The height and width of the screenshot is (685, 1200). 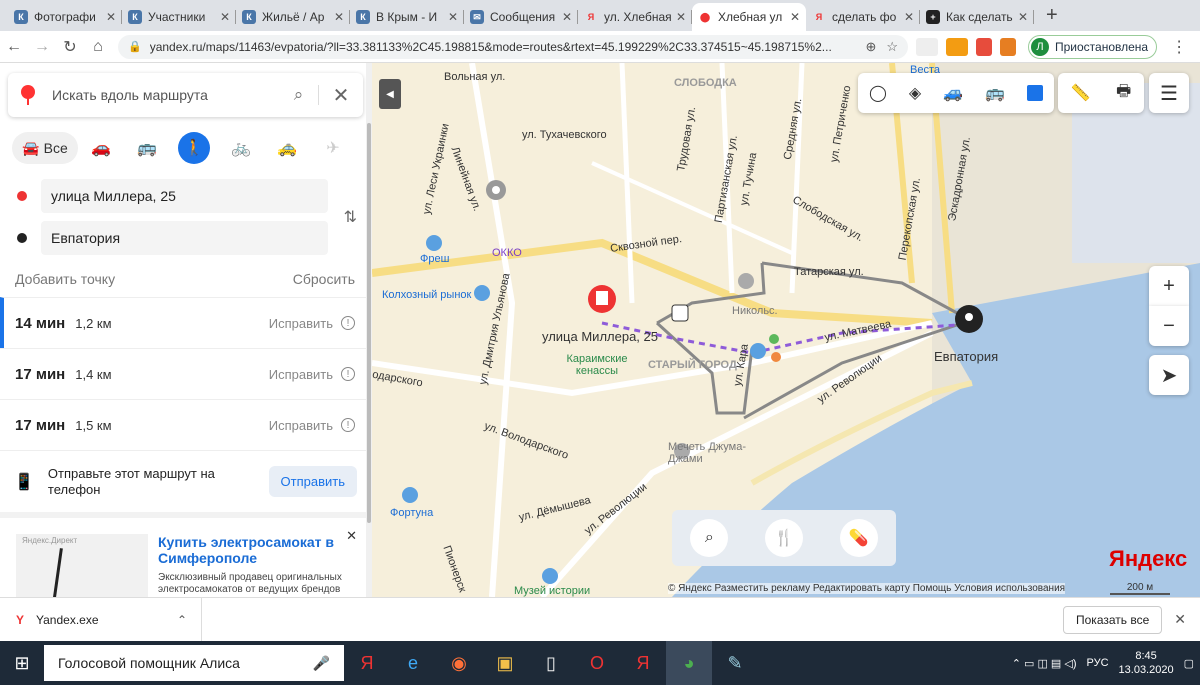 I want to click on poi-label: Колхозный рынок, so click(x=426, y=295).